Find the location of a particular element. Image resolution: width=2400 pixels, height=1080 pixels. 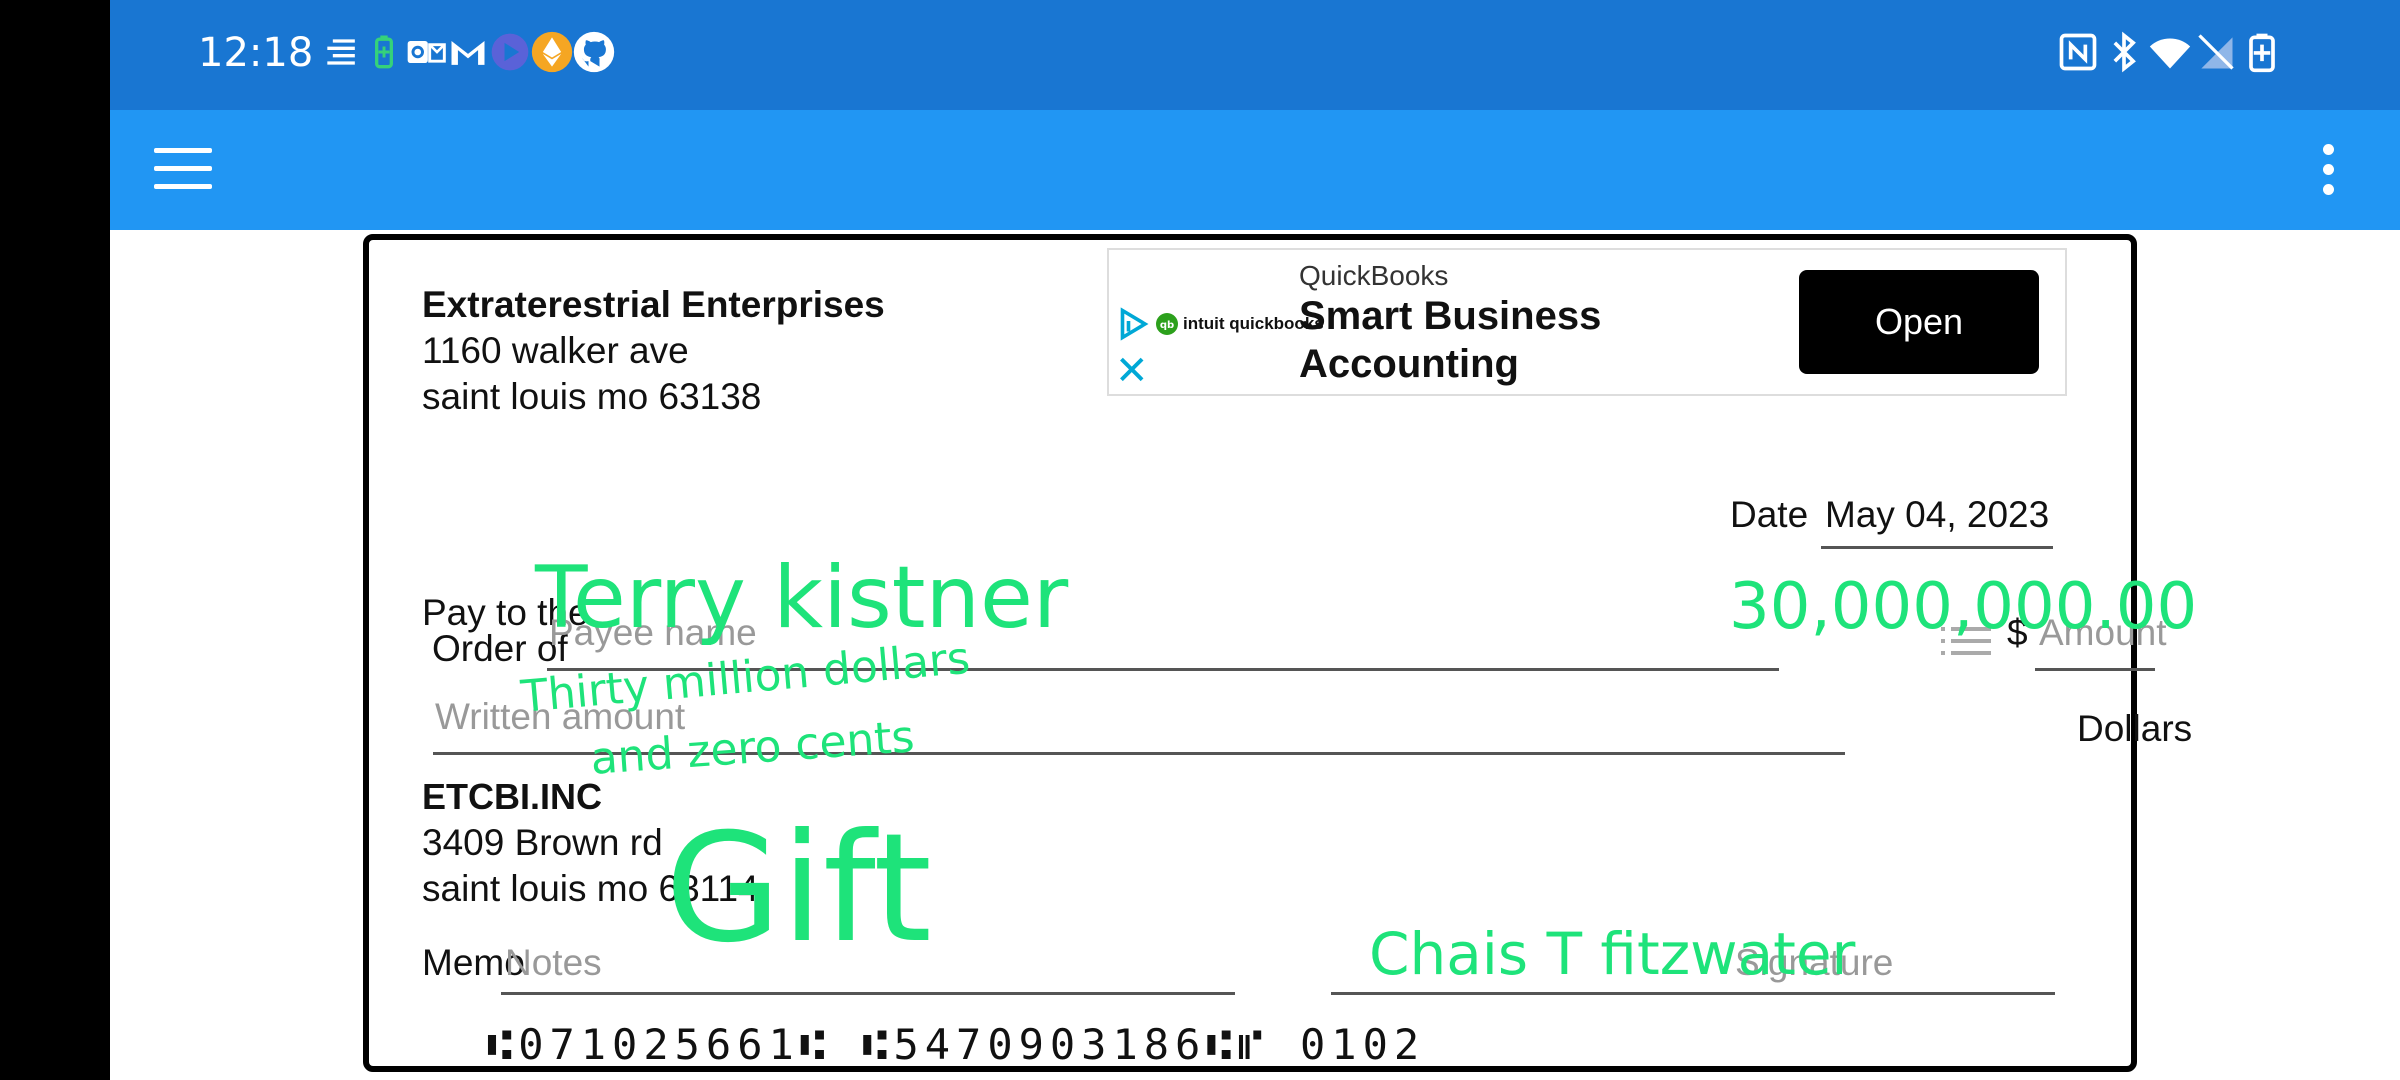

ad-headline-1: Smart Business is located at coordinates (1450, 316).